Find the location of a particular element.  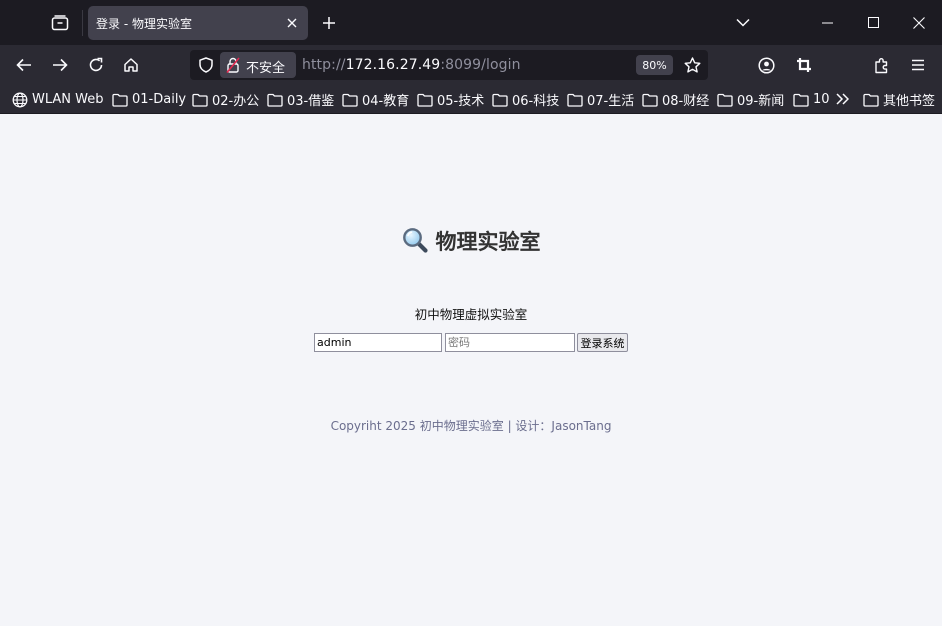

bookmark-folder: 07-生活 is located at coordinates (600, 99).